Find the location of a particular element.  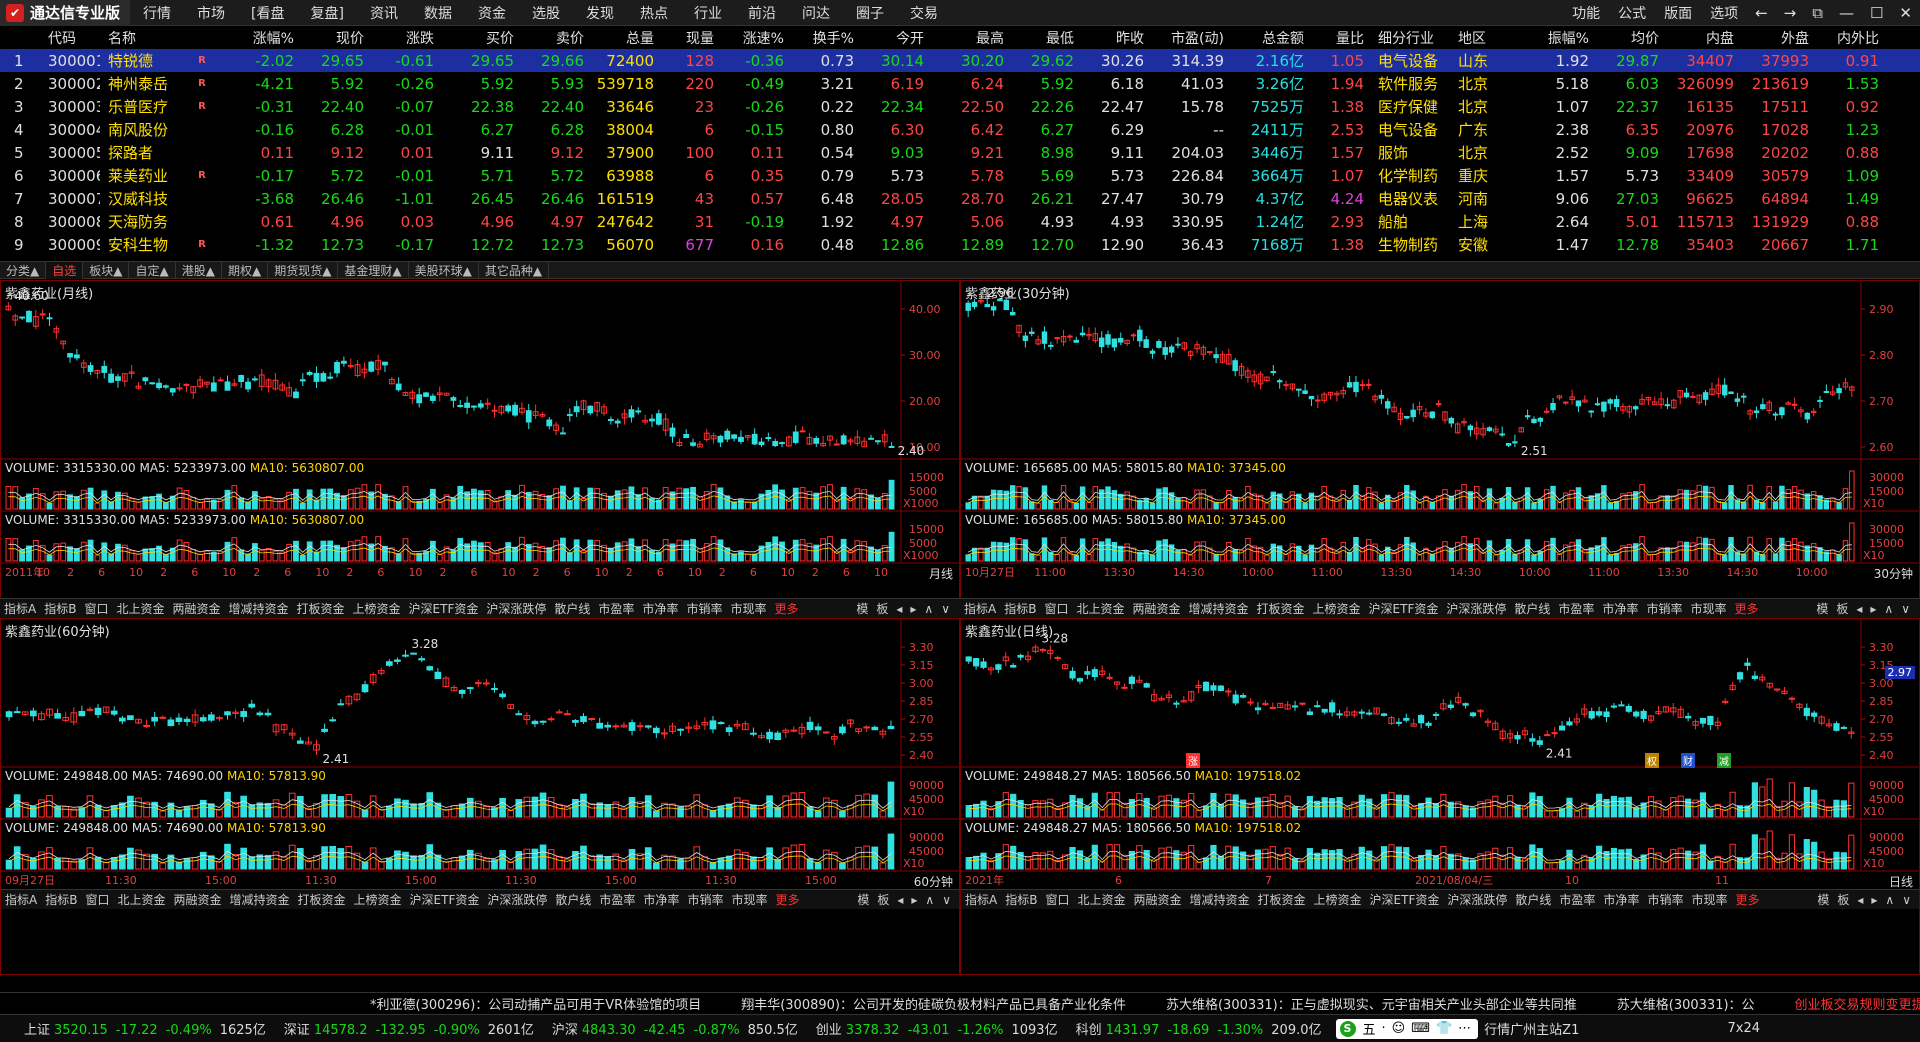

more-tab: 更多 is located at coordinates (1746, 608).